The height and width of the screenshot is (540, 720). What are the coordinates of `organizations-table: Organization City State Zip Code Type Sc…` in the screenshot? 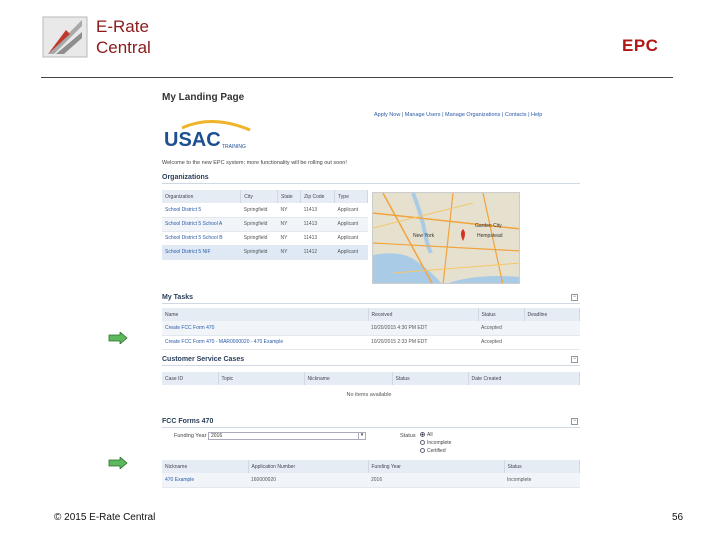 It's located at (265, 225).